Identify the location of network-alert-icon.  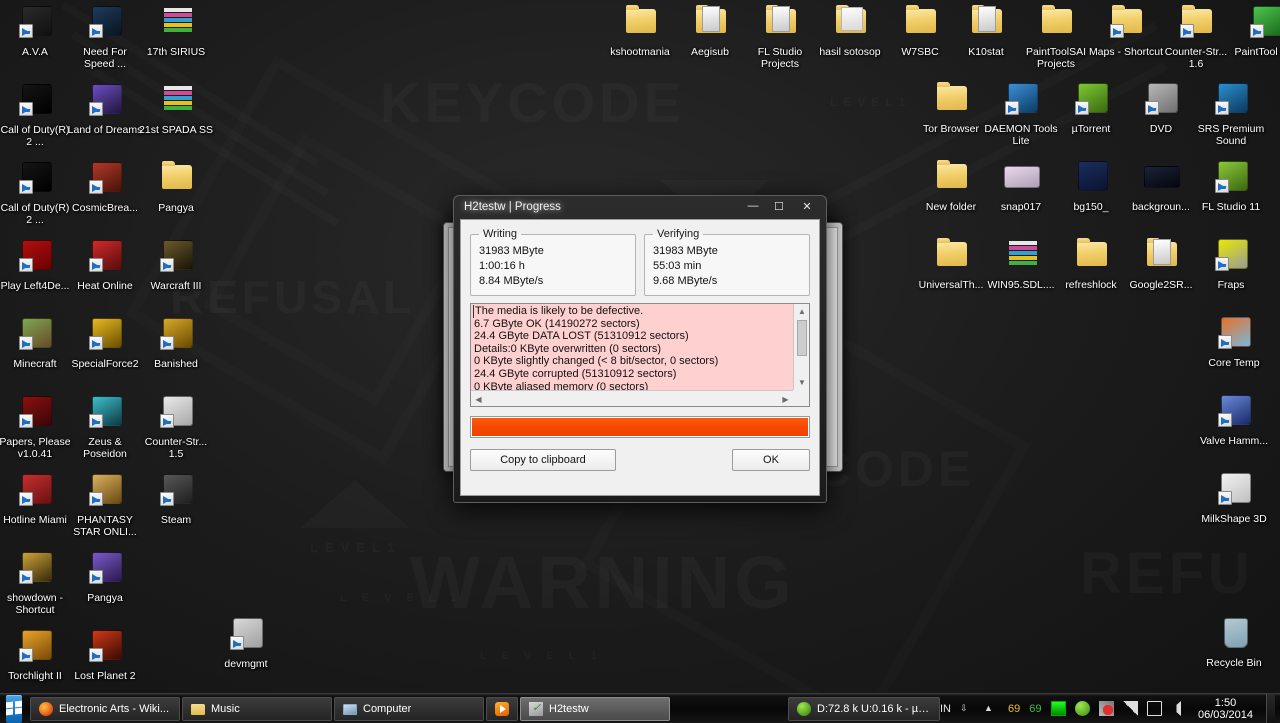
(1106, 708).